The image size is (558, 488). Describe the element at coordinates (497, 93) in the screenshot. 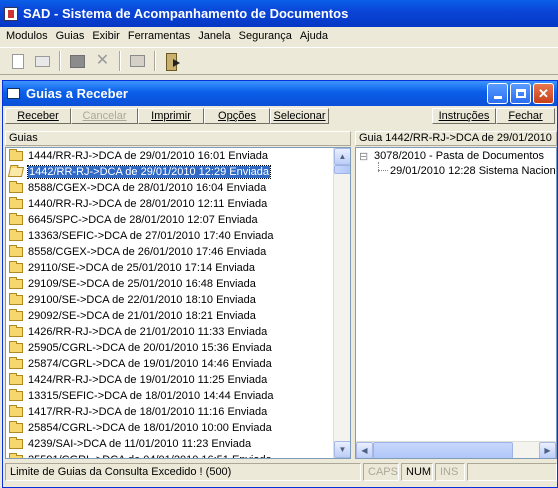

I see `minimize-button` at that location.